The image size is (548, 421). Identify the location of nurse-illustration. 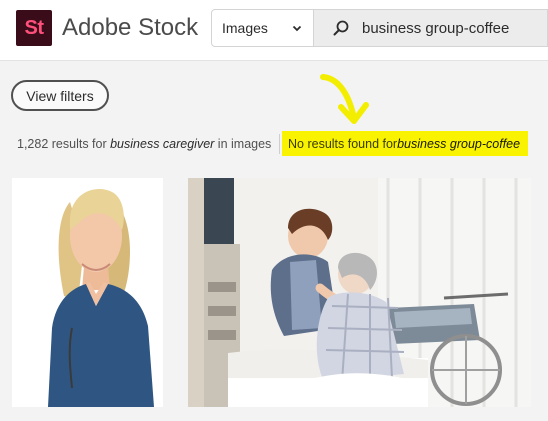
(87, 292).